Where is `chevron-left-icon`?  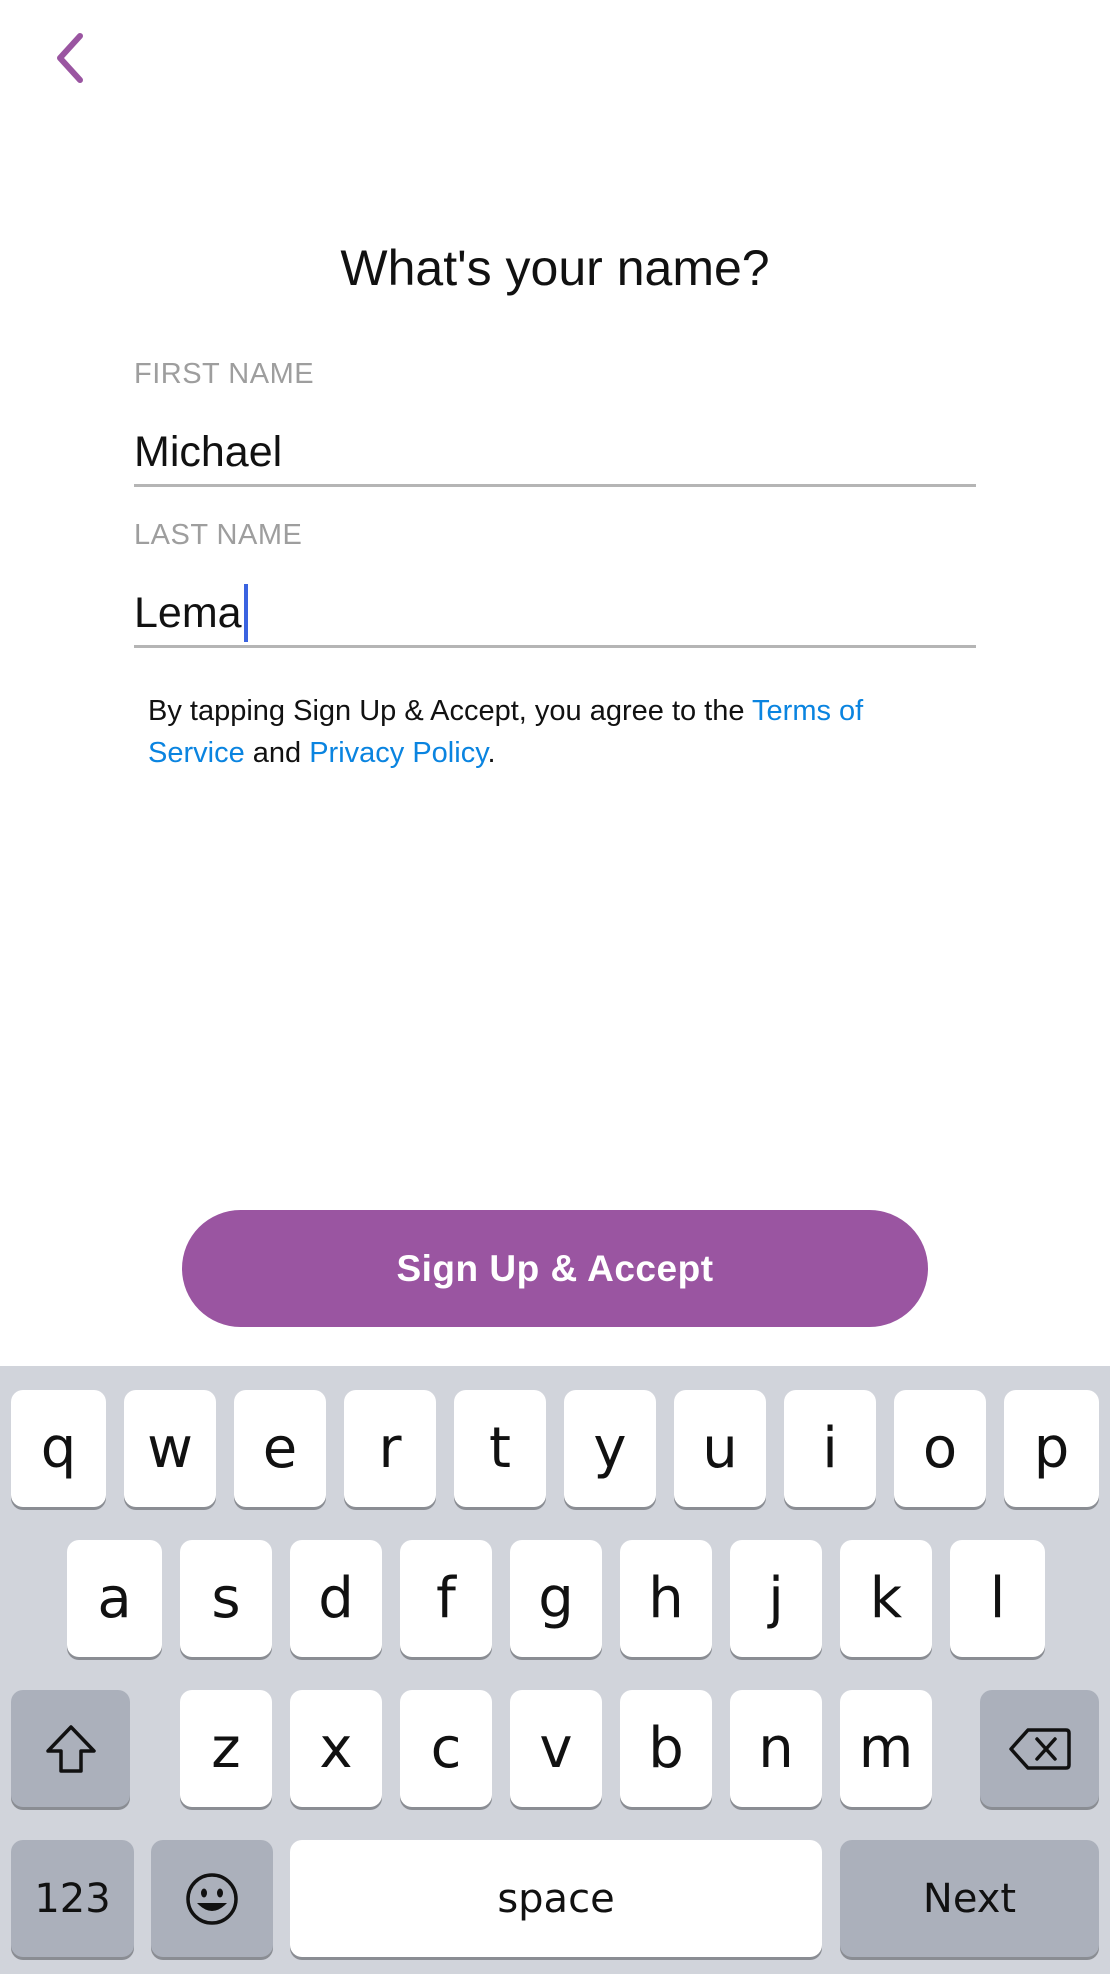
chevron-left-icon is located at coordinates (70, 58).